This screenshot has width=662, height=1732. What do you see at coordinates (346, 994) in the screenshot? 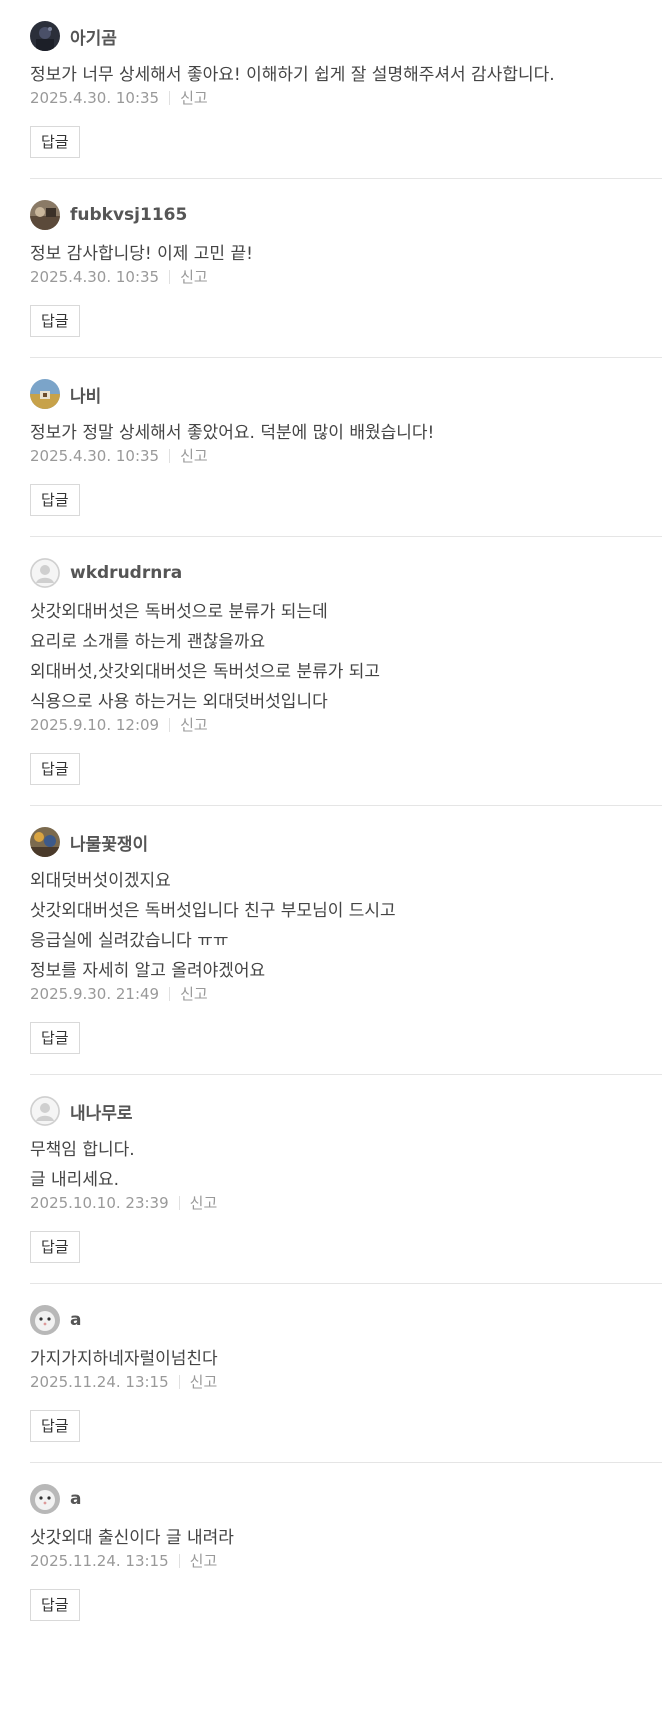
I see `comment-meta: 2025.9.30. 21:49 신고` at bounding box center [346, 994].